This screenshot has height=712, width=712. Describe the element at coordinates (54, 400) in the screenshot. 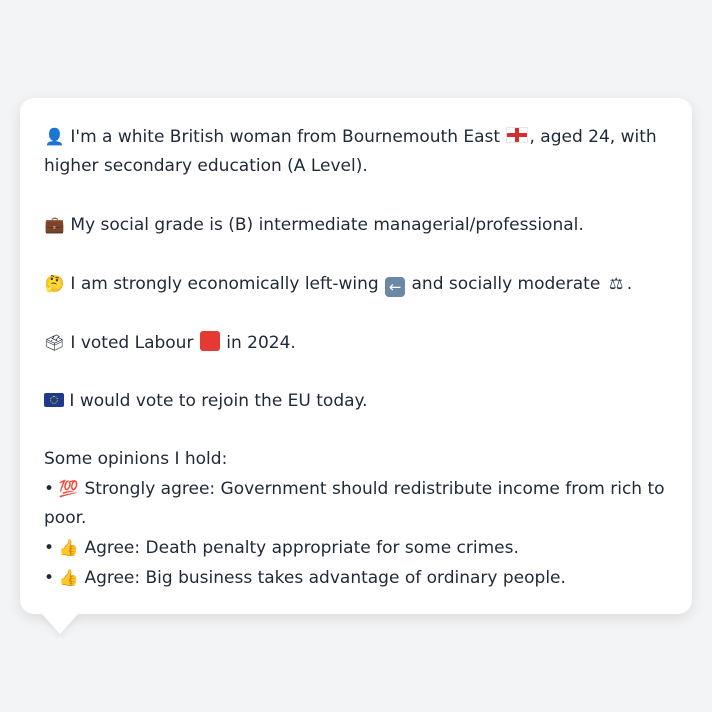

I see `eu-flag-icon` at that location.